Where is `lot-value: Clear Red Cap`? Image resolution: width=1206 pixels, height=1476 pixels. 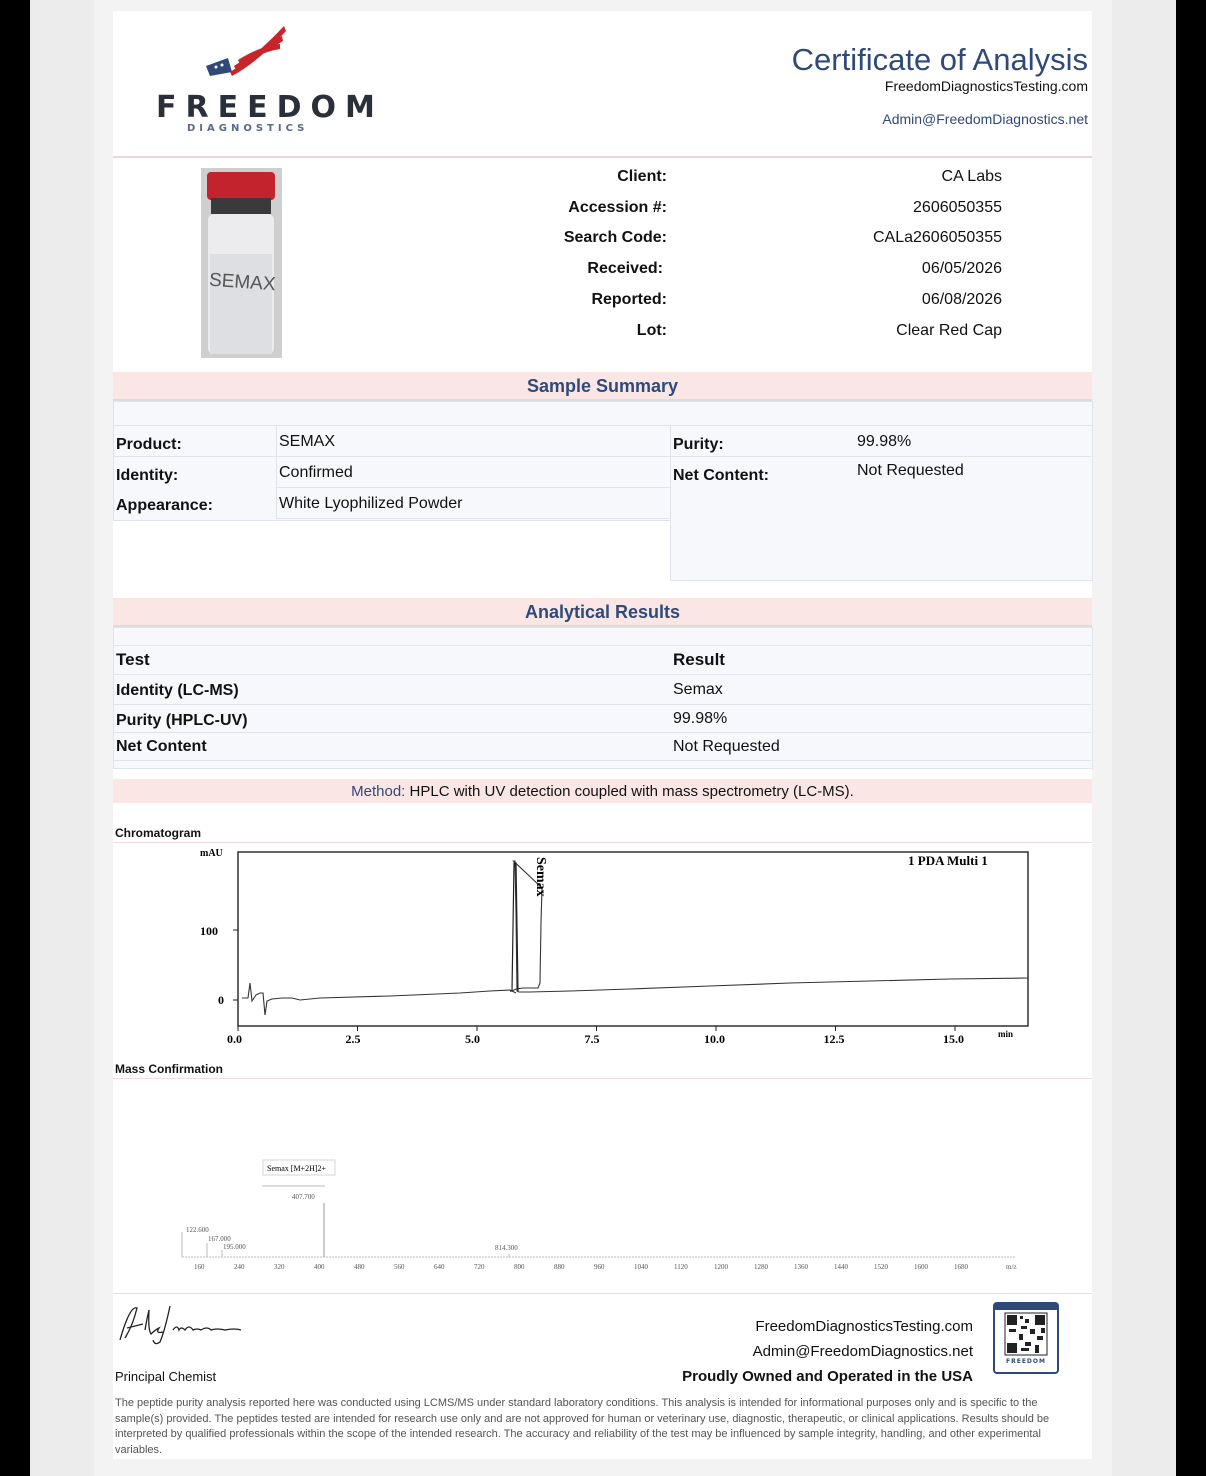
lot-value: Clear Red Cap is located at coordinates (949, 330).